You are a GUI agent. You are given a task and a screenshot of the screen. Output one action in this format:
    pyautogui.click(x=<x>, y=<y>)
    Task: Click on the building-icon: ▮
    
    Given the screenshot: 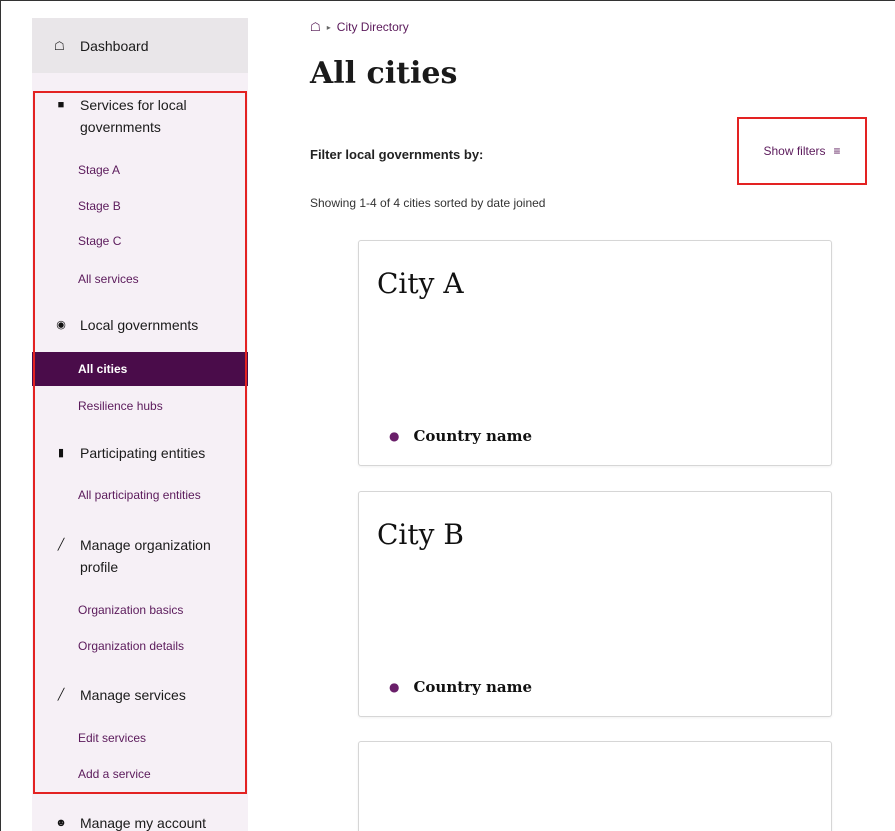 What is the action you would take?
    pyautogui.click(x=61, y=453)
    